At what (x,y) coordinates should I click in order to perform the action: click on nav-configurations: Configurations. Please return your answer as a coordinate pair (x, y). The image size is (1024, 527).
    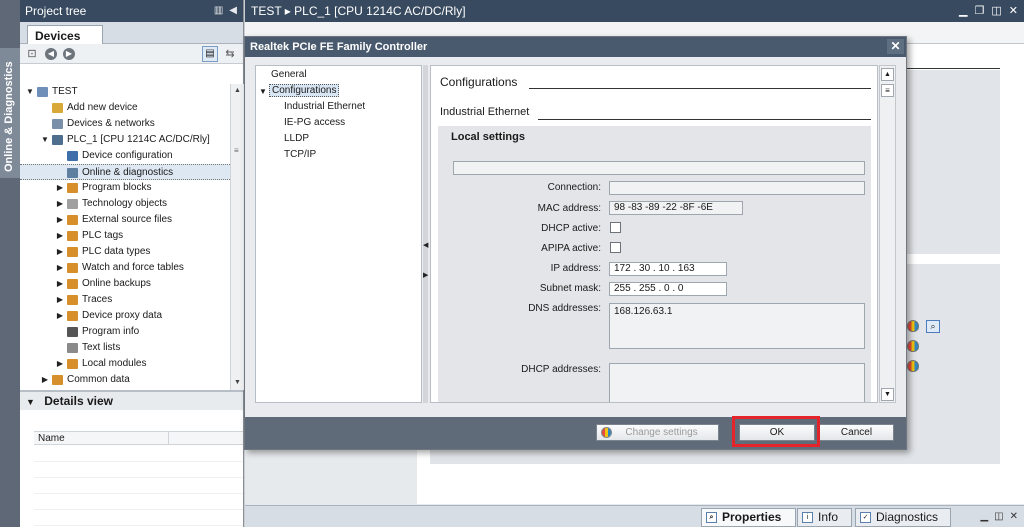
    Looking at the image, I should click on (304, 90).